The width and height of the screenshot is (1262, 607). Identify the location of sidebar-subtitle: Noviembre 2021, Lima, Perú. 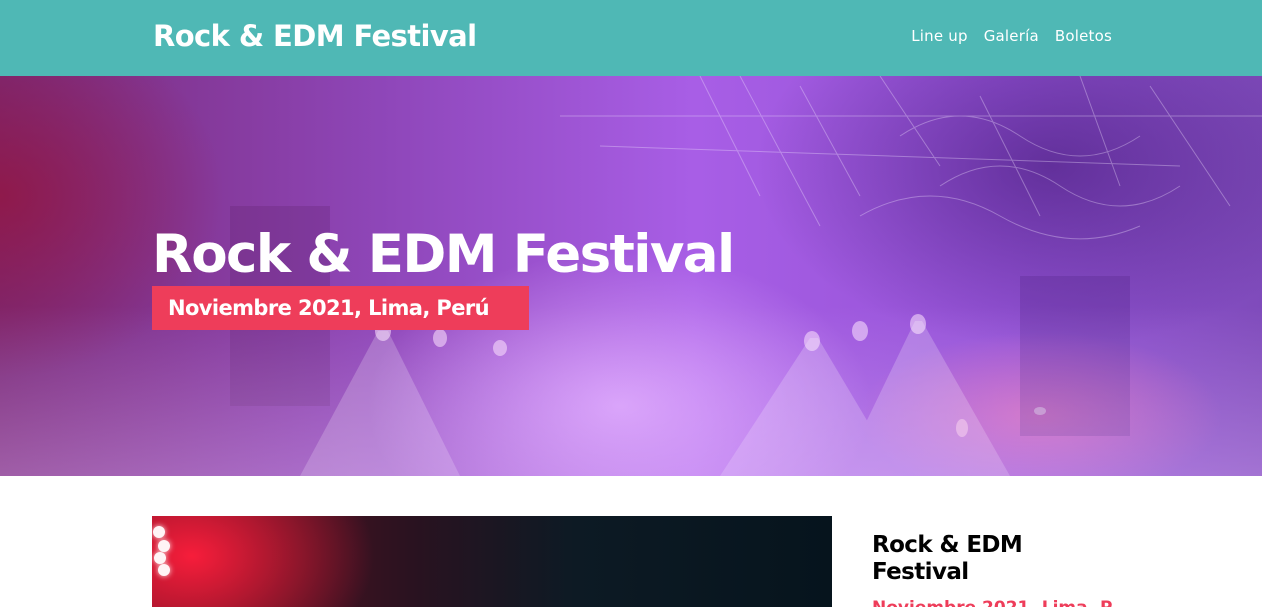
(992, 602).